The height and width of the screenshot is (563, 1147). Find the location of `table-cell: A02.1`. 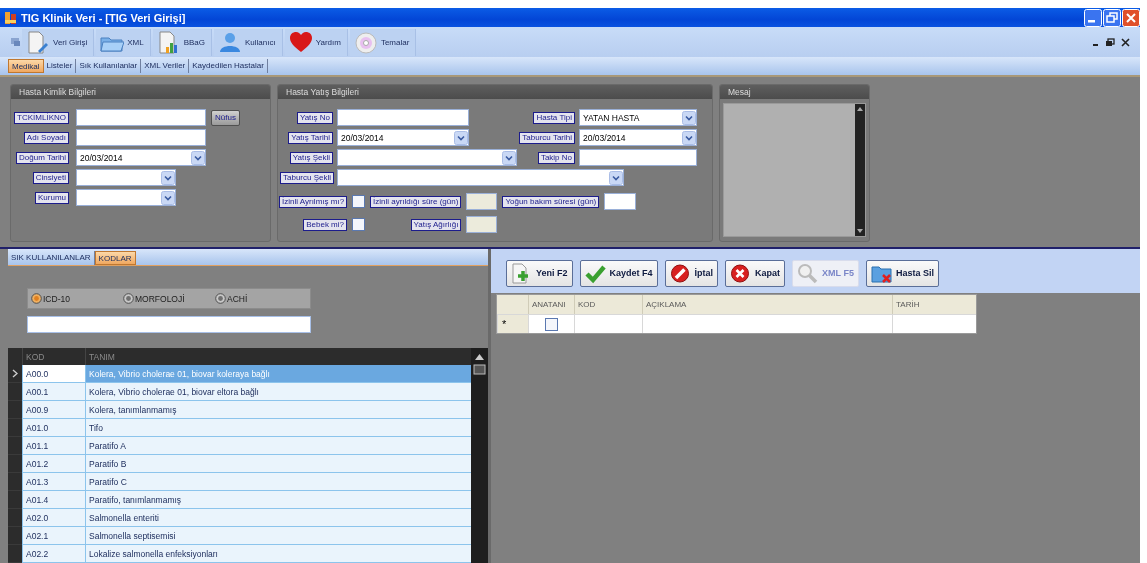

table-cell: A02.1 is located at coordinates (53, 536).